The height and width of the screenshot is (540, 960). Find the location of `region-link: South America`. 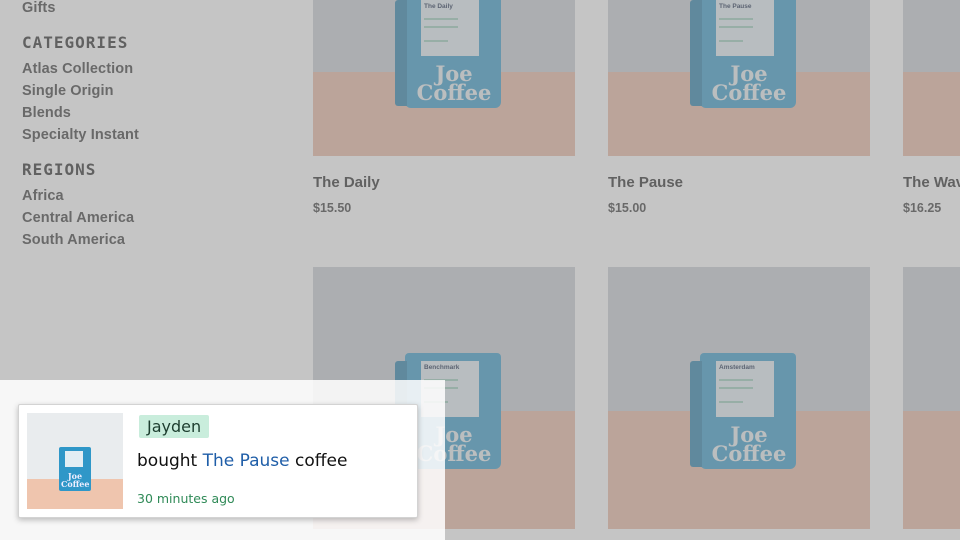

region-link: South America is located at coordinates (78, 240).